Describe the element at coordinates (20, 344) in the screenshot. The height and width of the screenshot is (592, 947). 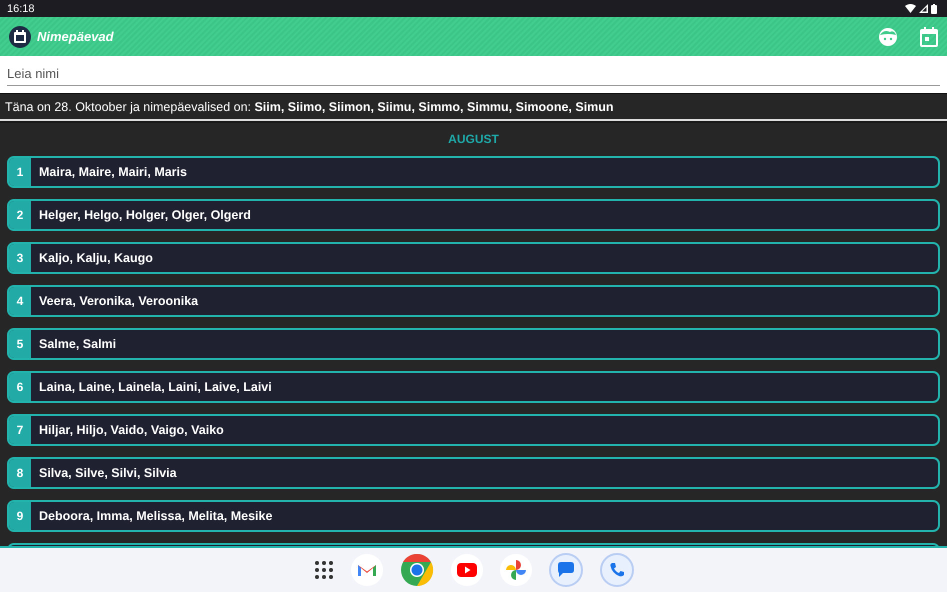
I see `day-number: 5` at that location.